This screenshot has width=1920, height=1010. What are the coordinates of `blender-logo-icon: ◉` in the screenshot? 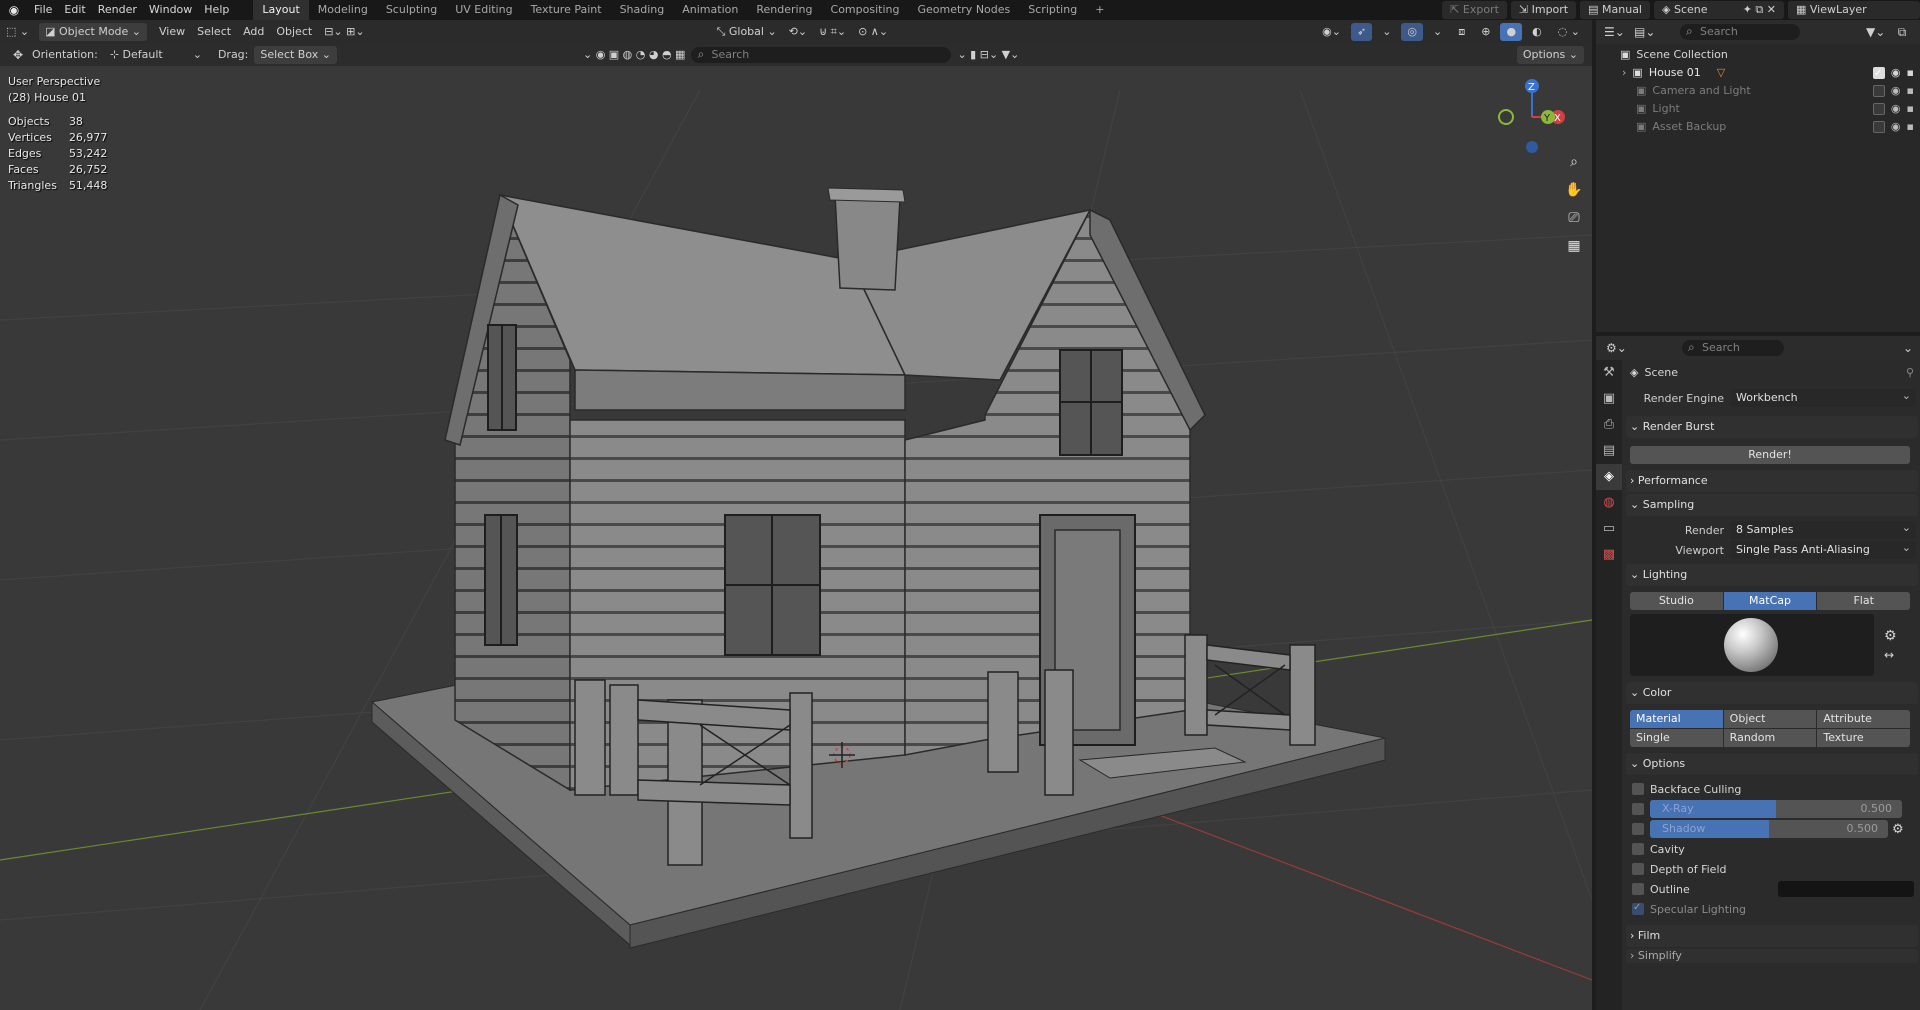 It's located at (14, 10).